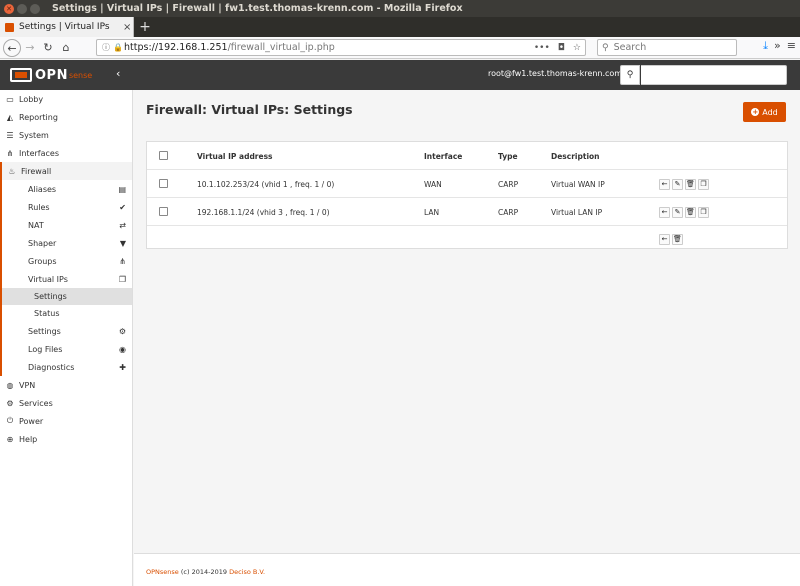 This screenshot has width=800, height=586. What do you see at coordinates (263, 212) in the screenshot?
I see `cell-address: 192.168.1.1/24 (vhid 3 , freq. 1 / 0)` at bounding box center [263, 212].